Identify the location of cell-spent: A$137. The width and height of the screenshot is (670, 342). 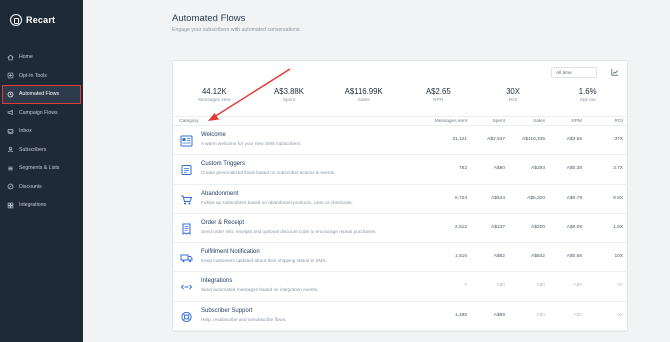
(498, 227).